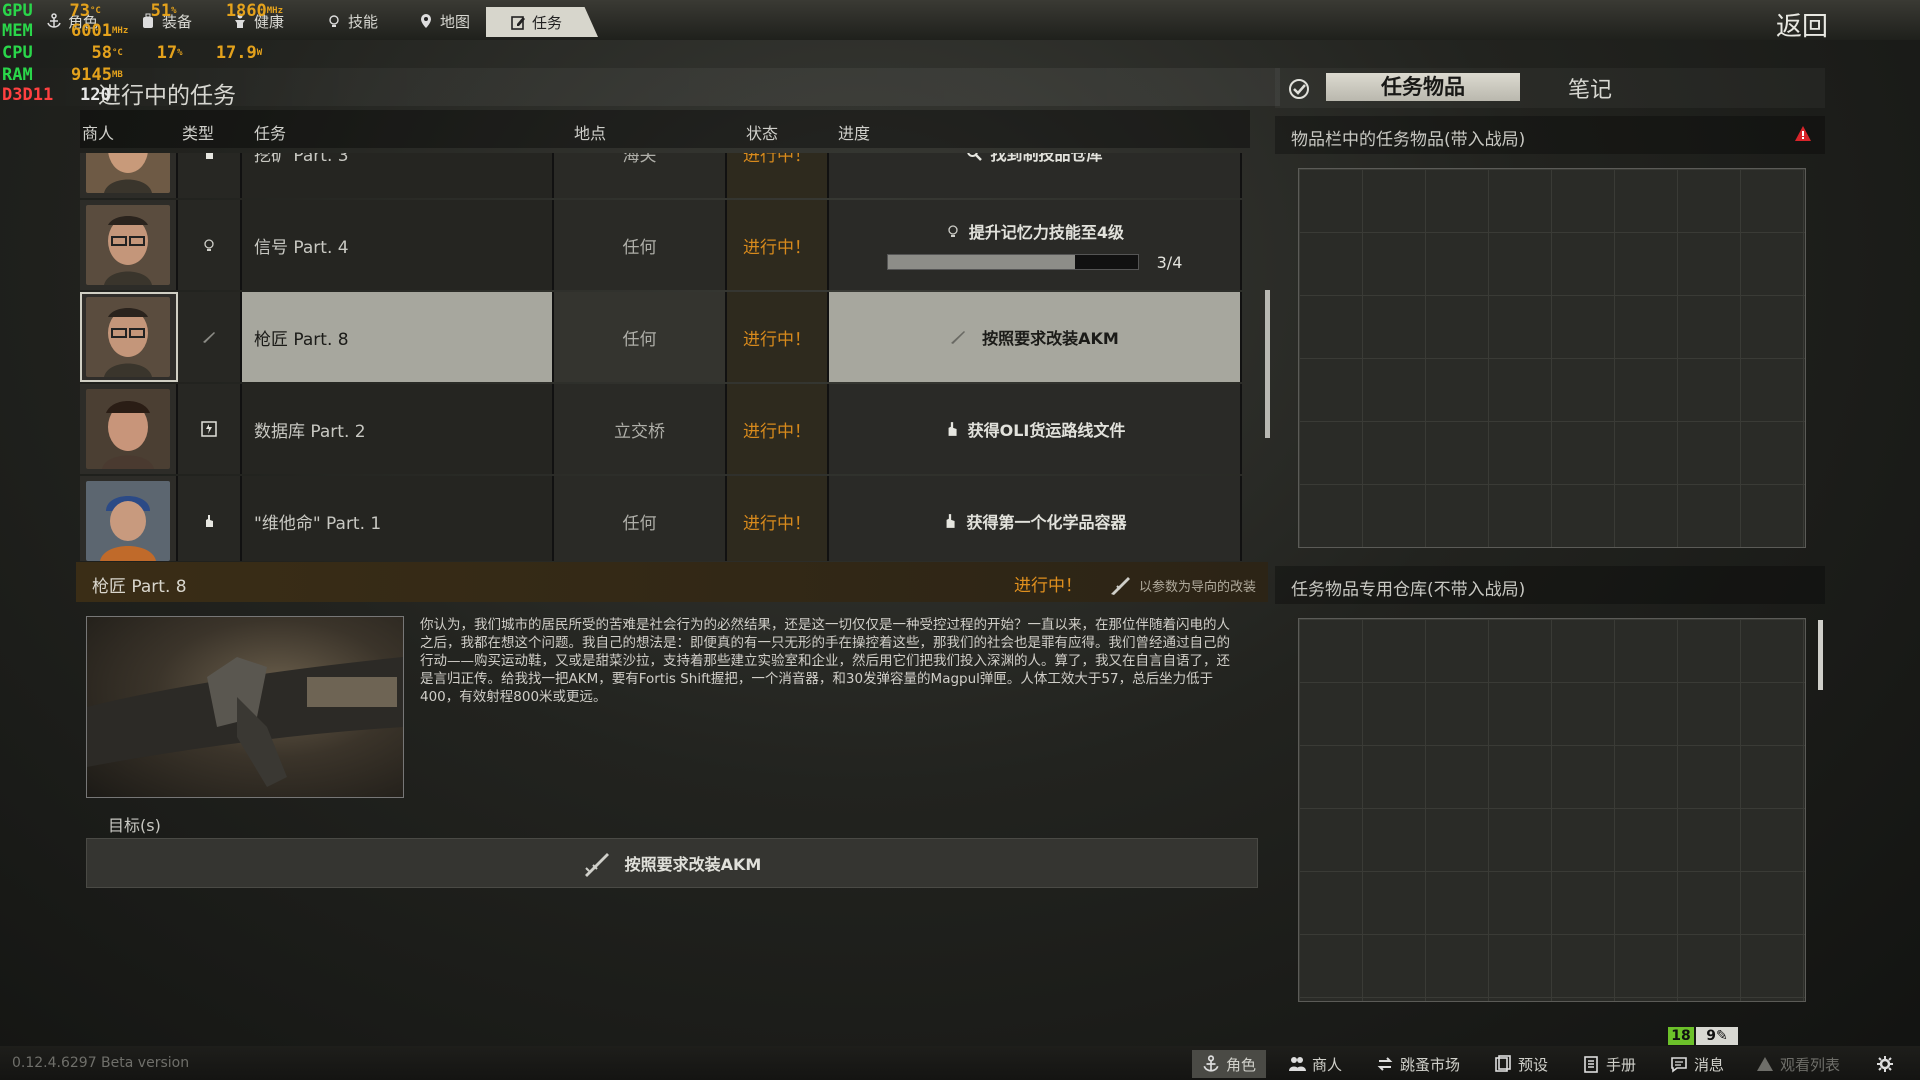  What do you see at coordinates (1802, 24) in the screenshot?
I see `back-button: 返回` at bounding box center [1802, 24].